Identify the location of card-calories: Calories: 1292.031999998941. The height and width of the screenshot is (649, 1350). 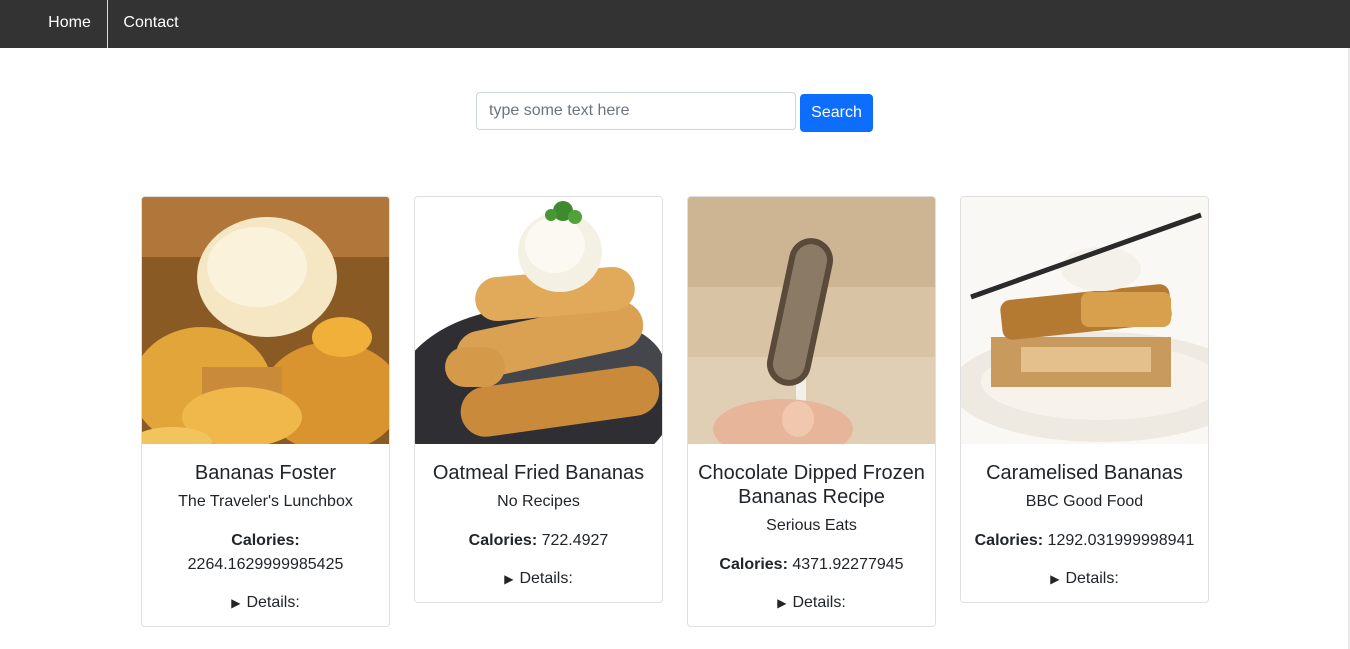
(1084, 541).